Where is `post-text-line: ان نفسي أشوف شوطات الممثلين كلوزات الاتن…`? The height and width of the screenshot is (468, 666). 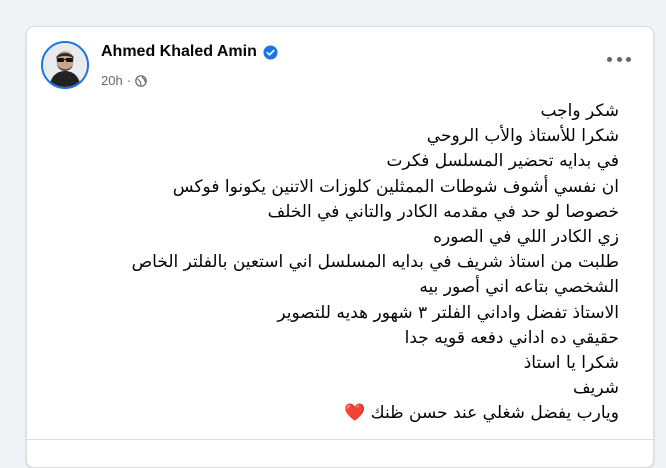
post-text-line: ان نفسي أشوف شوطات الممثلين كلوزات الاتن… is located at coordinates (395, 186).